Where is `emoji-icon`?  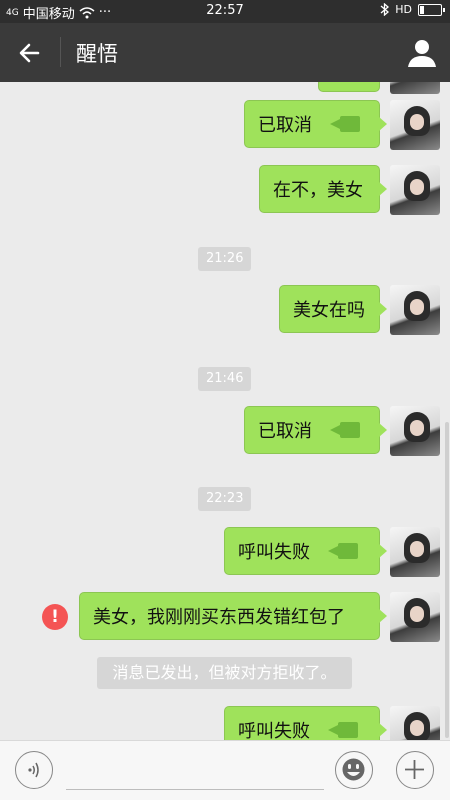 emoji-icon is located at coordinates (353, 769).